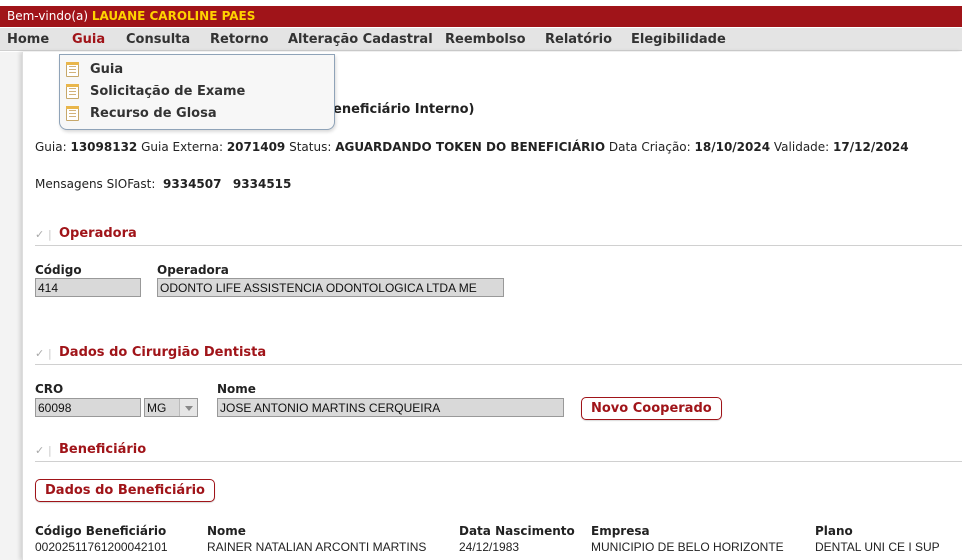 The image size is (962, 560). I want to click on validade-value: 17/12/2024, so click(871, 147).